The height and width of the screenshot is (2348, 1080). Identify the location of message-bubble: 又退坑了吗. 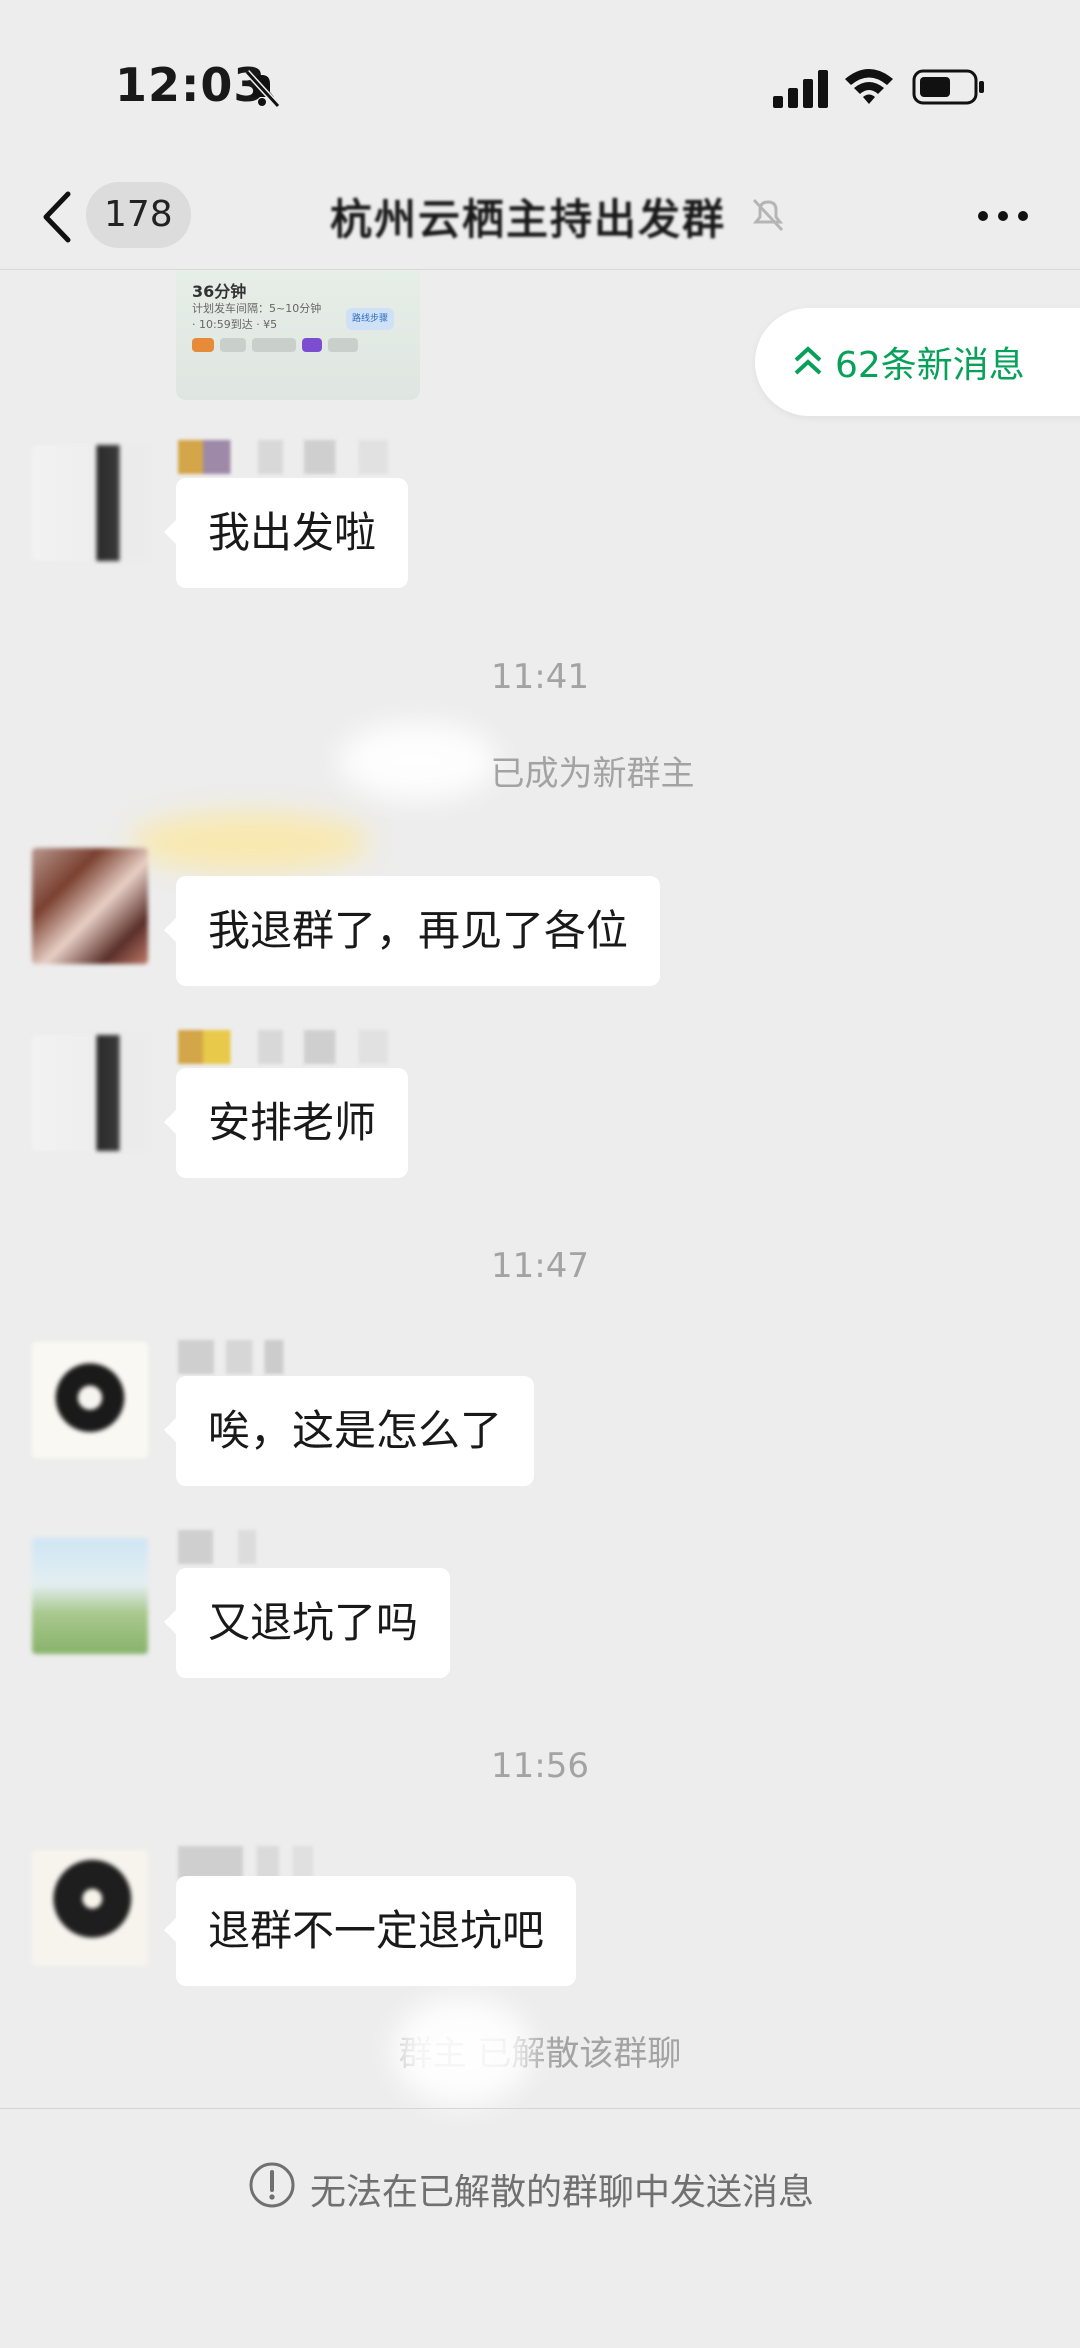
(307, 1623).